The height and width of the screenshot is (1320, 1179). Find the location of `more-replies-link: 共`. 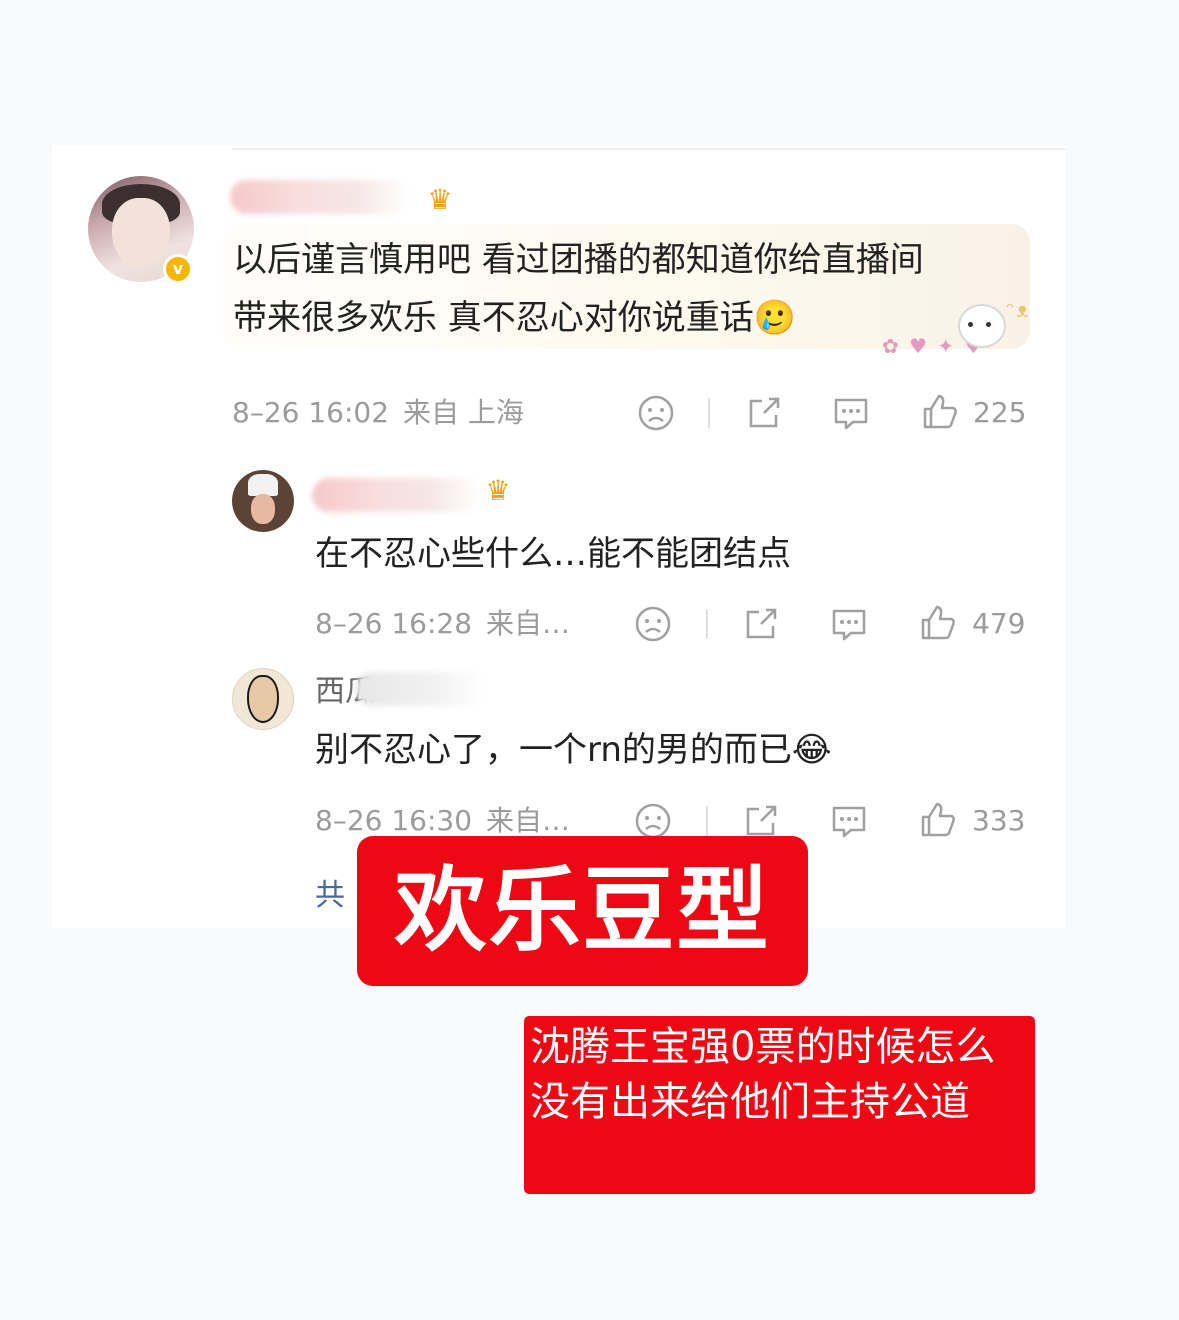

more-replies-link: 共 is located at coordinates (330, 896).